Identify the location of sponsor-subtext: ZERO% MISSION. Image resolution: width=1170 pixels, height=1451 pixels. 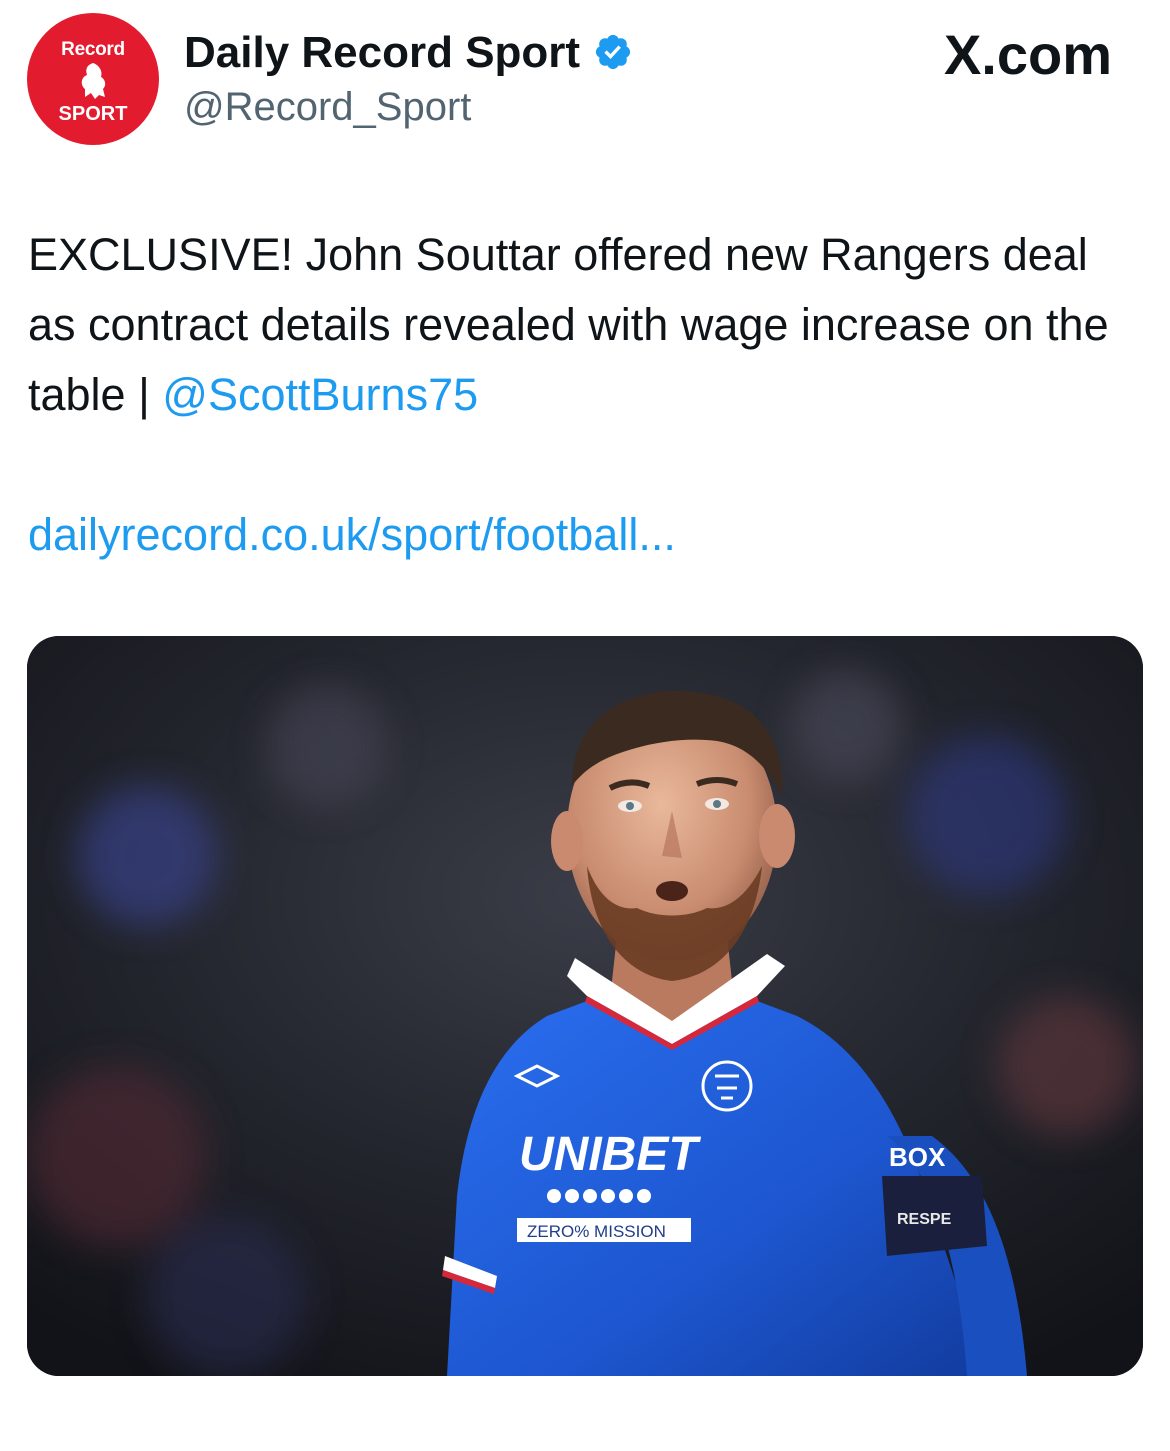
(596, 1231).